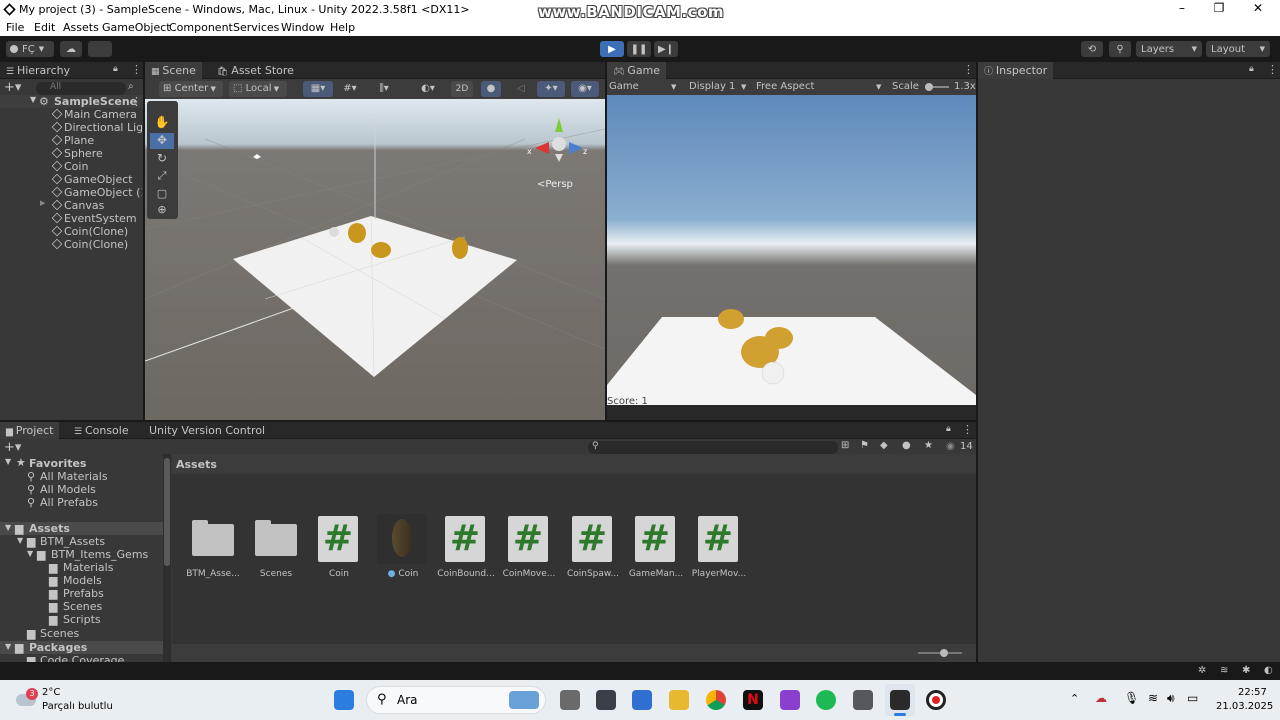 The width and height of the screenshot is (1280, 720). I want to click on weather-widget: 3, so click(26, 699).